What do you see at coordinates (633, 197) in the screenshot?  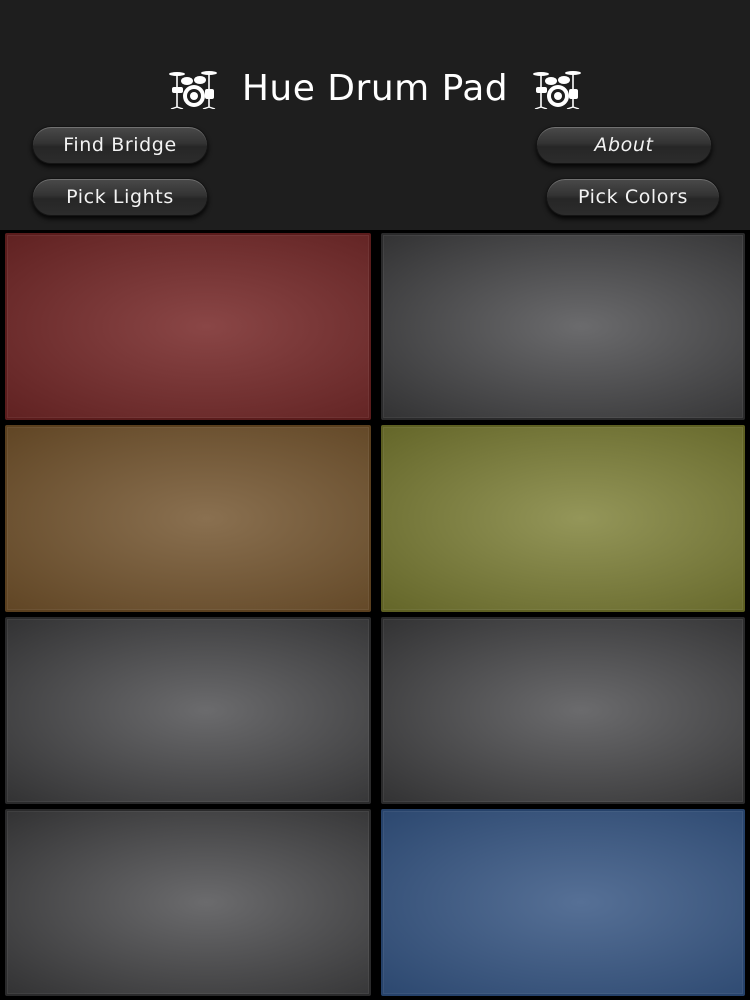 I see `pick-colors-button: Pick Colors` at bounding box center [633, 197].